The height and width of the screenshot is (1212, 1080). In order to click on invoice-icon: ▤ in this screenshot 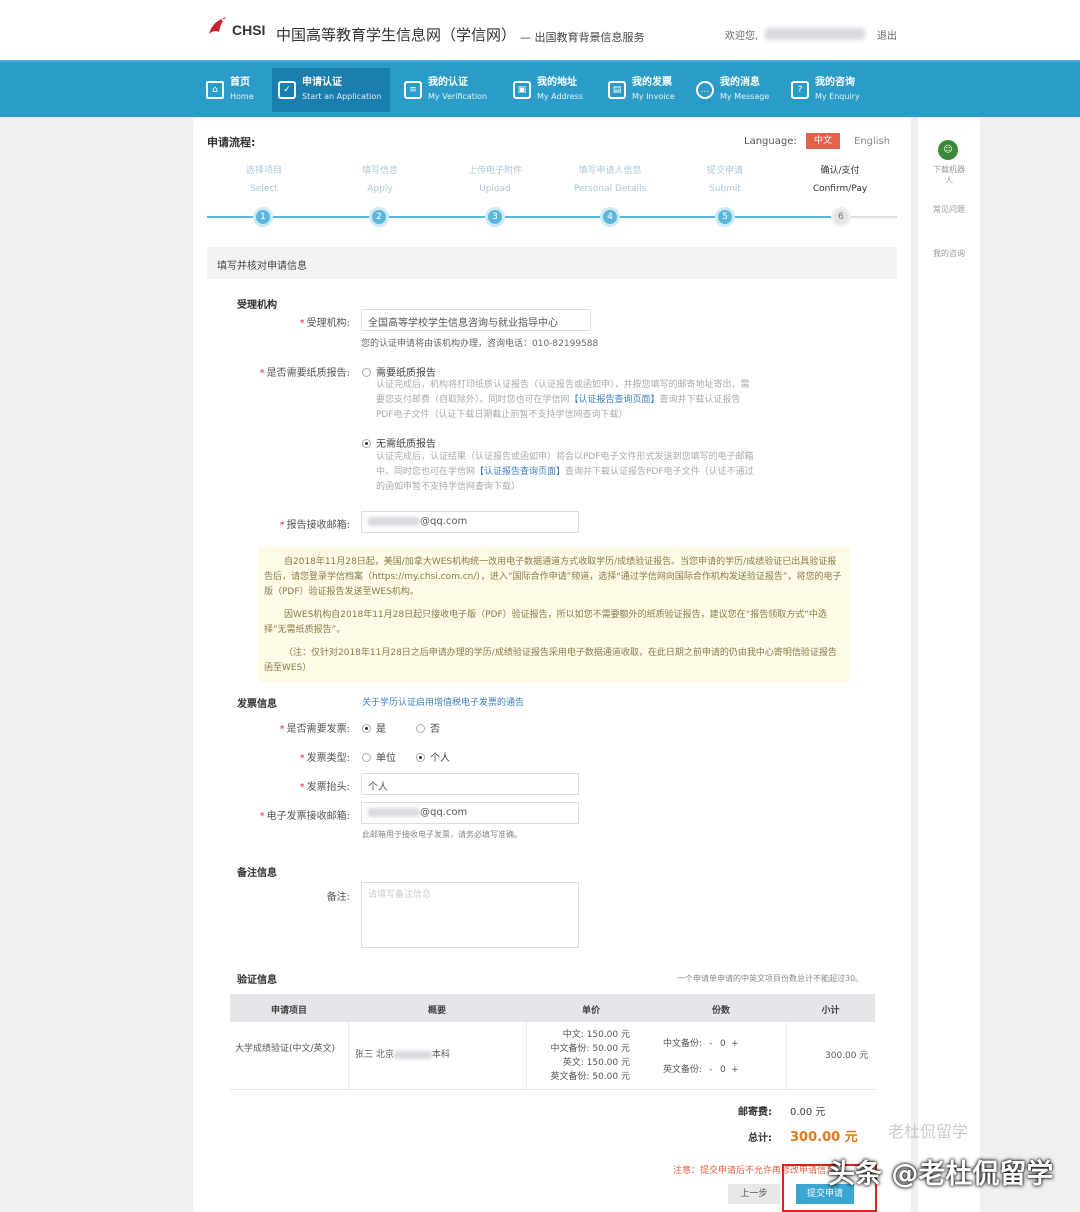, I will do `click(617, 90)`.